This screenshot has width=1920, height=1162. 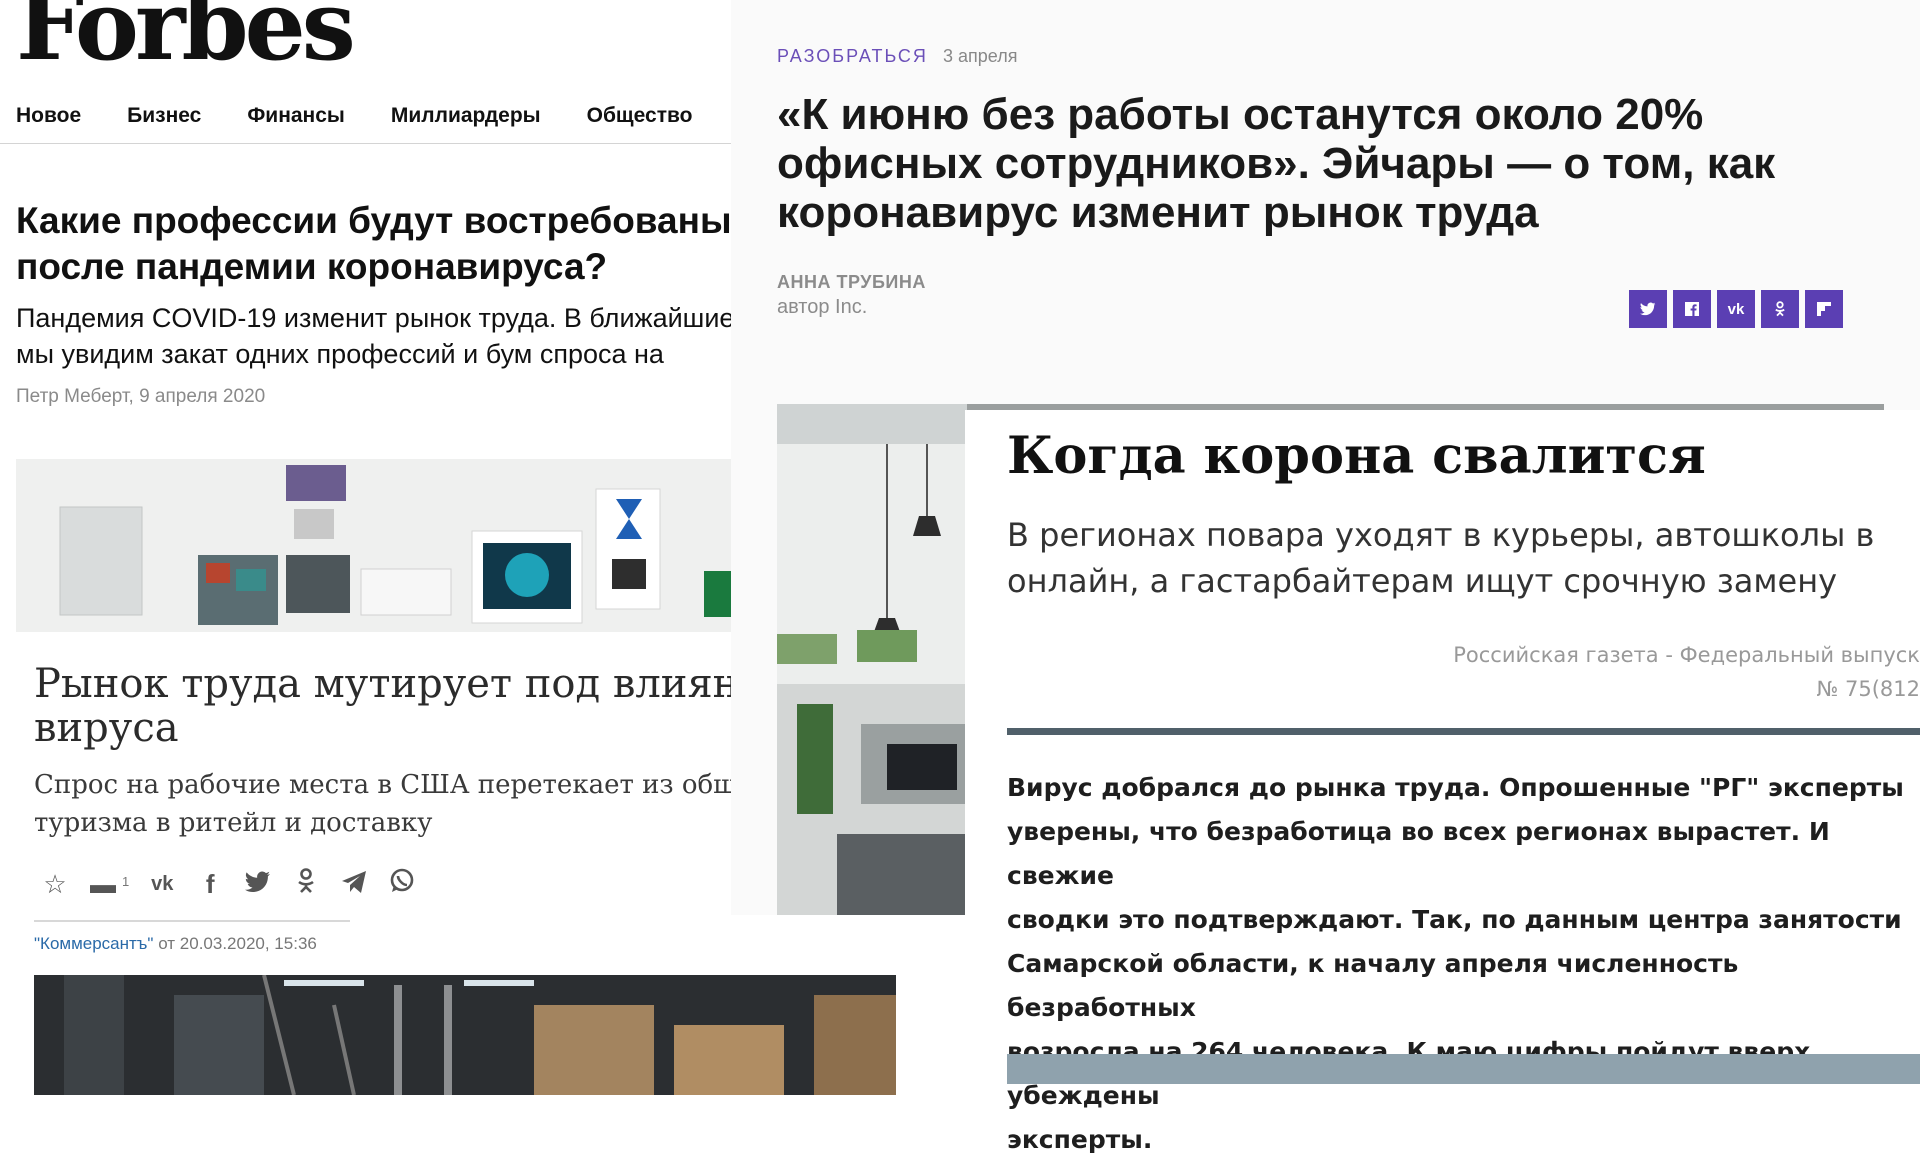 I want to click on kommersant-source-line: "Коммерсантъ" от 20.03.2020, 15:36, so click(x=175, y=944).